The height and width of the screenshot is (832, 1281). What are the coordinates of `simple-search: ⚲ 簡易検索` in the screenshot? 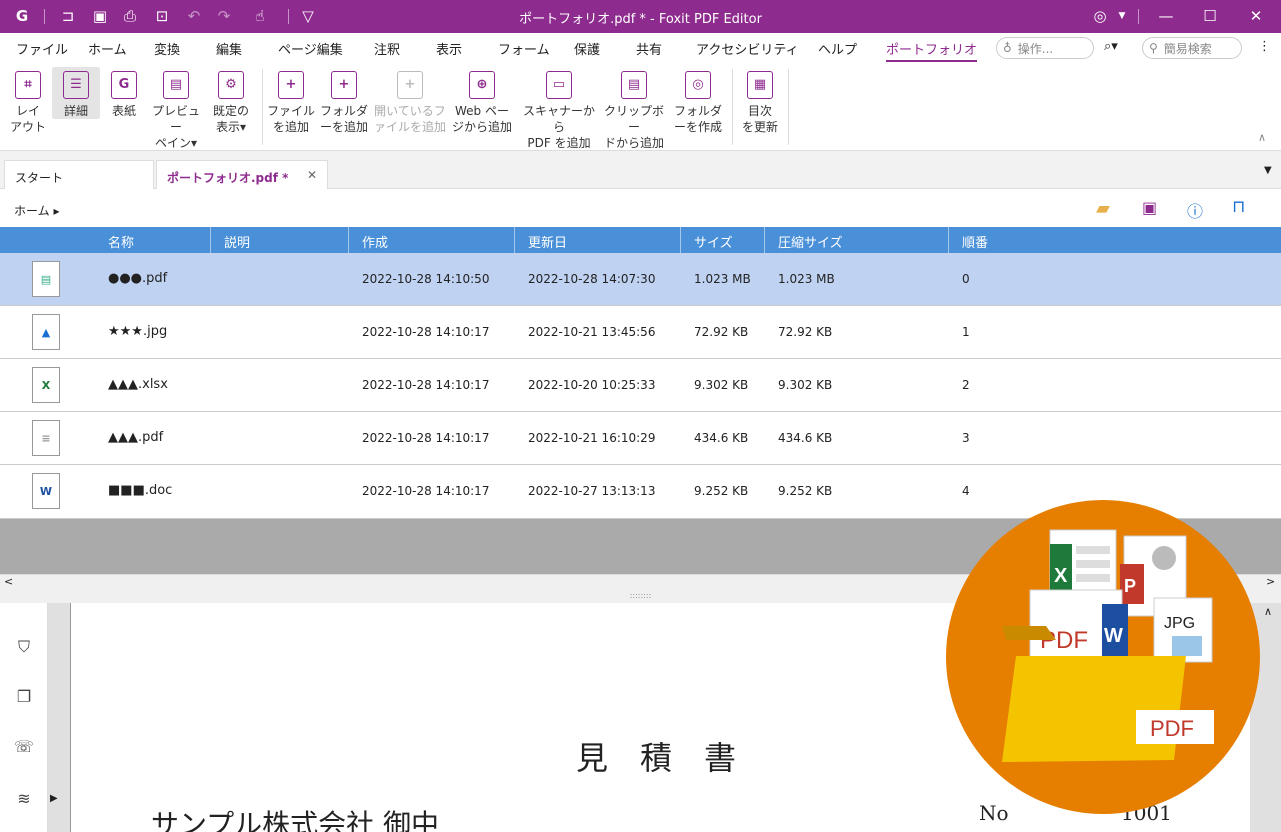 It's located at (1192, 48).